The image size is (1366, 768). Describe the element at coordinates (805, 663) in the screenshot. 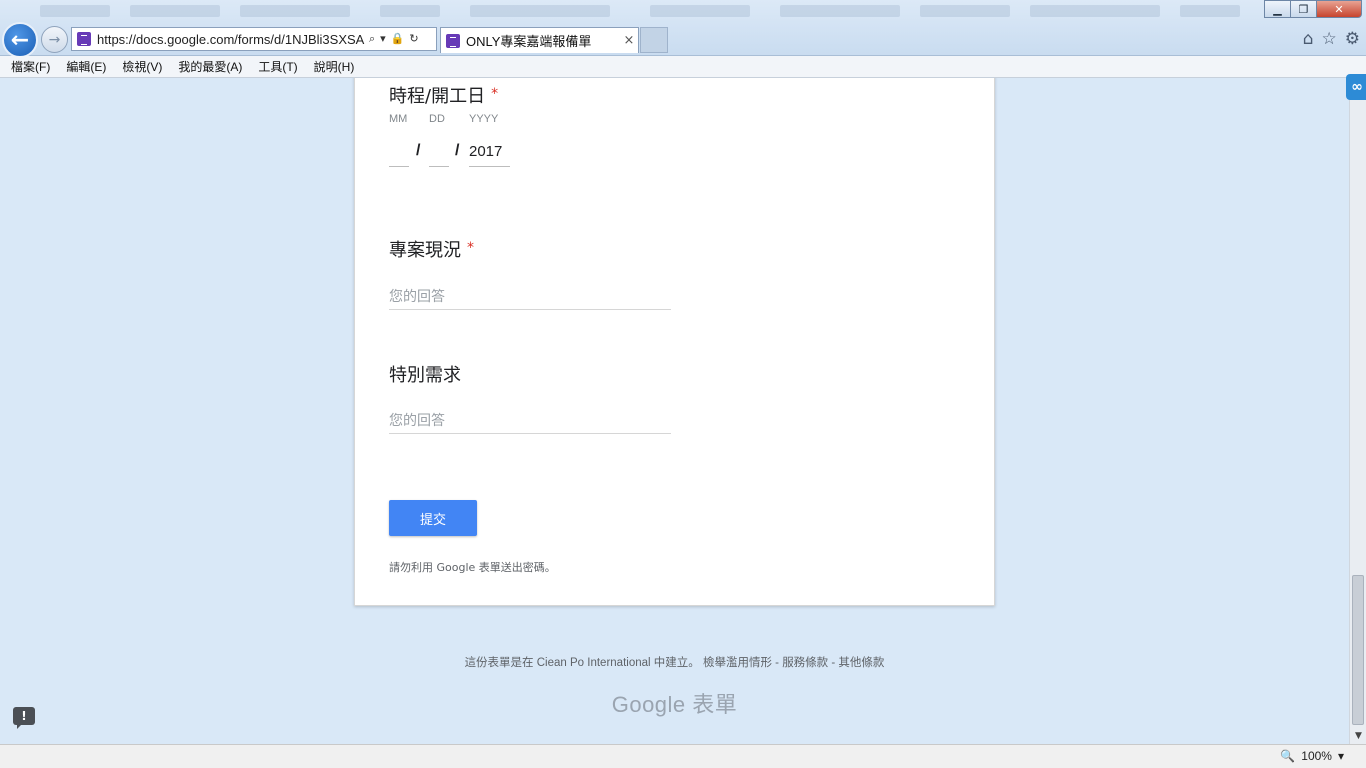

I see `terms-link: 服務條款` at that location.